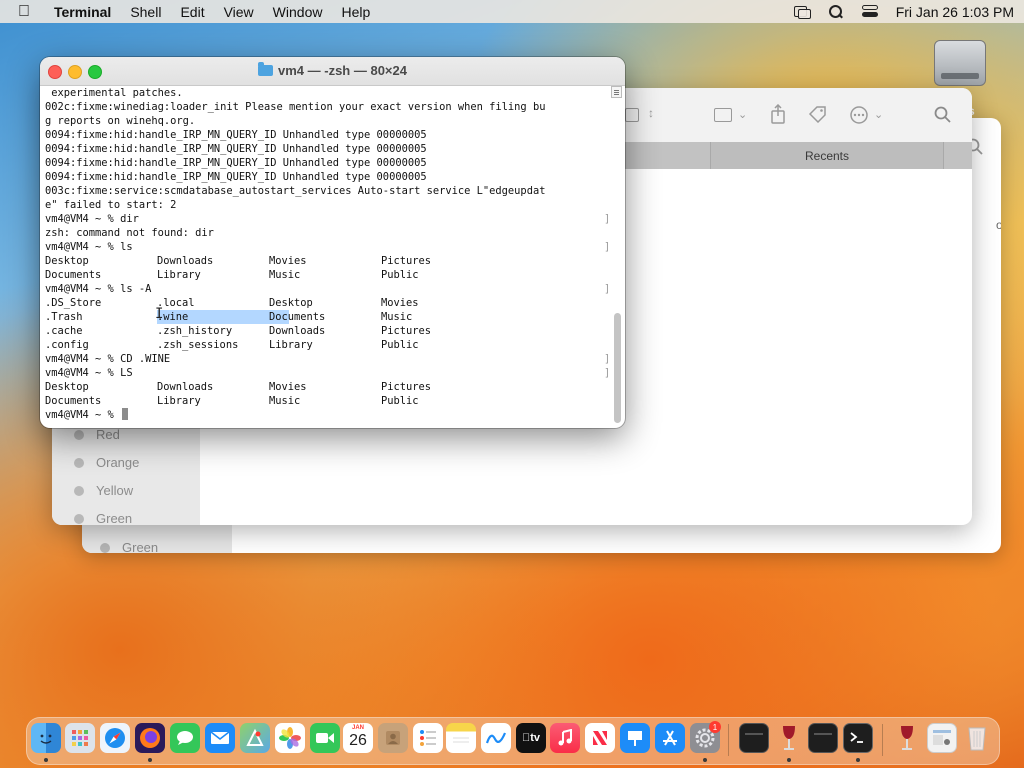  Describe the element at coordinates (670, 738) in the screenshot. I see `dock-app-store-icon` at that location.